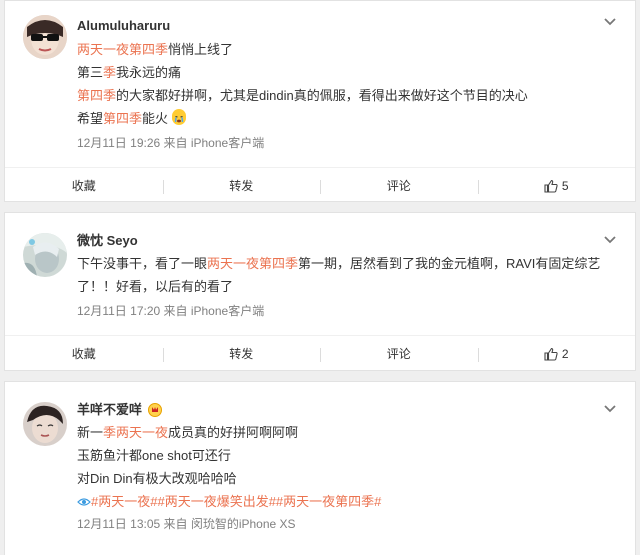 This screenshot has height=555, width=640. Describe the element at coordinates (109, 410) in the screenshot. I see `username: 羊咩不爱咩` at that location.